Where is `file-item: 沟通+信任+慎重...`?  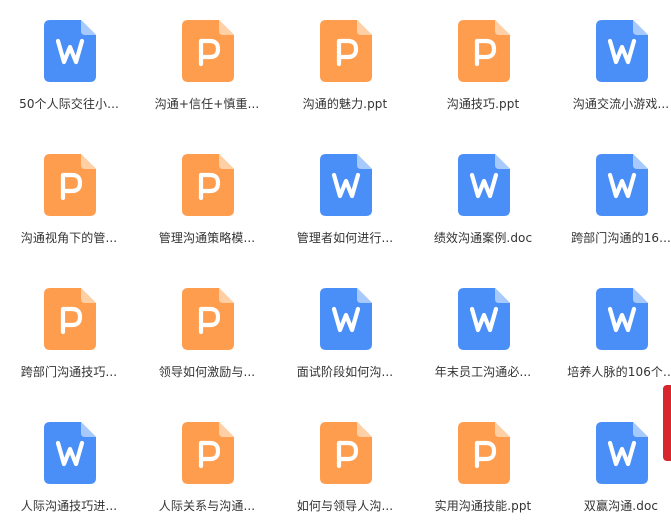 file-item: 沟通+信任+慎重... is located at coordinates (207, 67).